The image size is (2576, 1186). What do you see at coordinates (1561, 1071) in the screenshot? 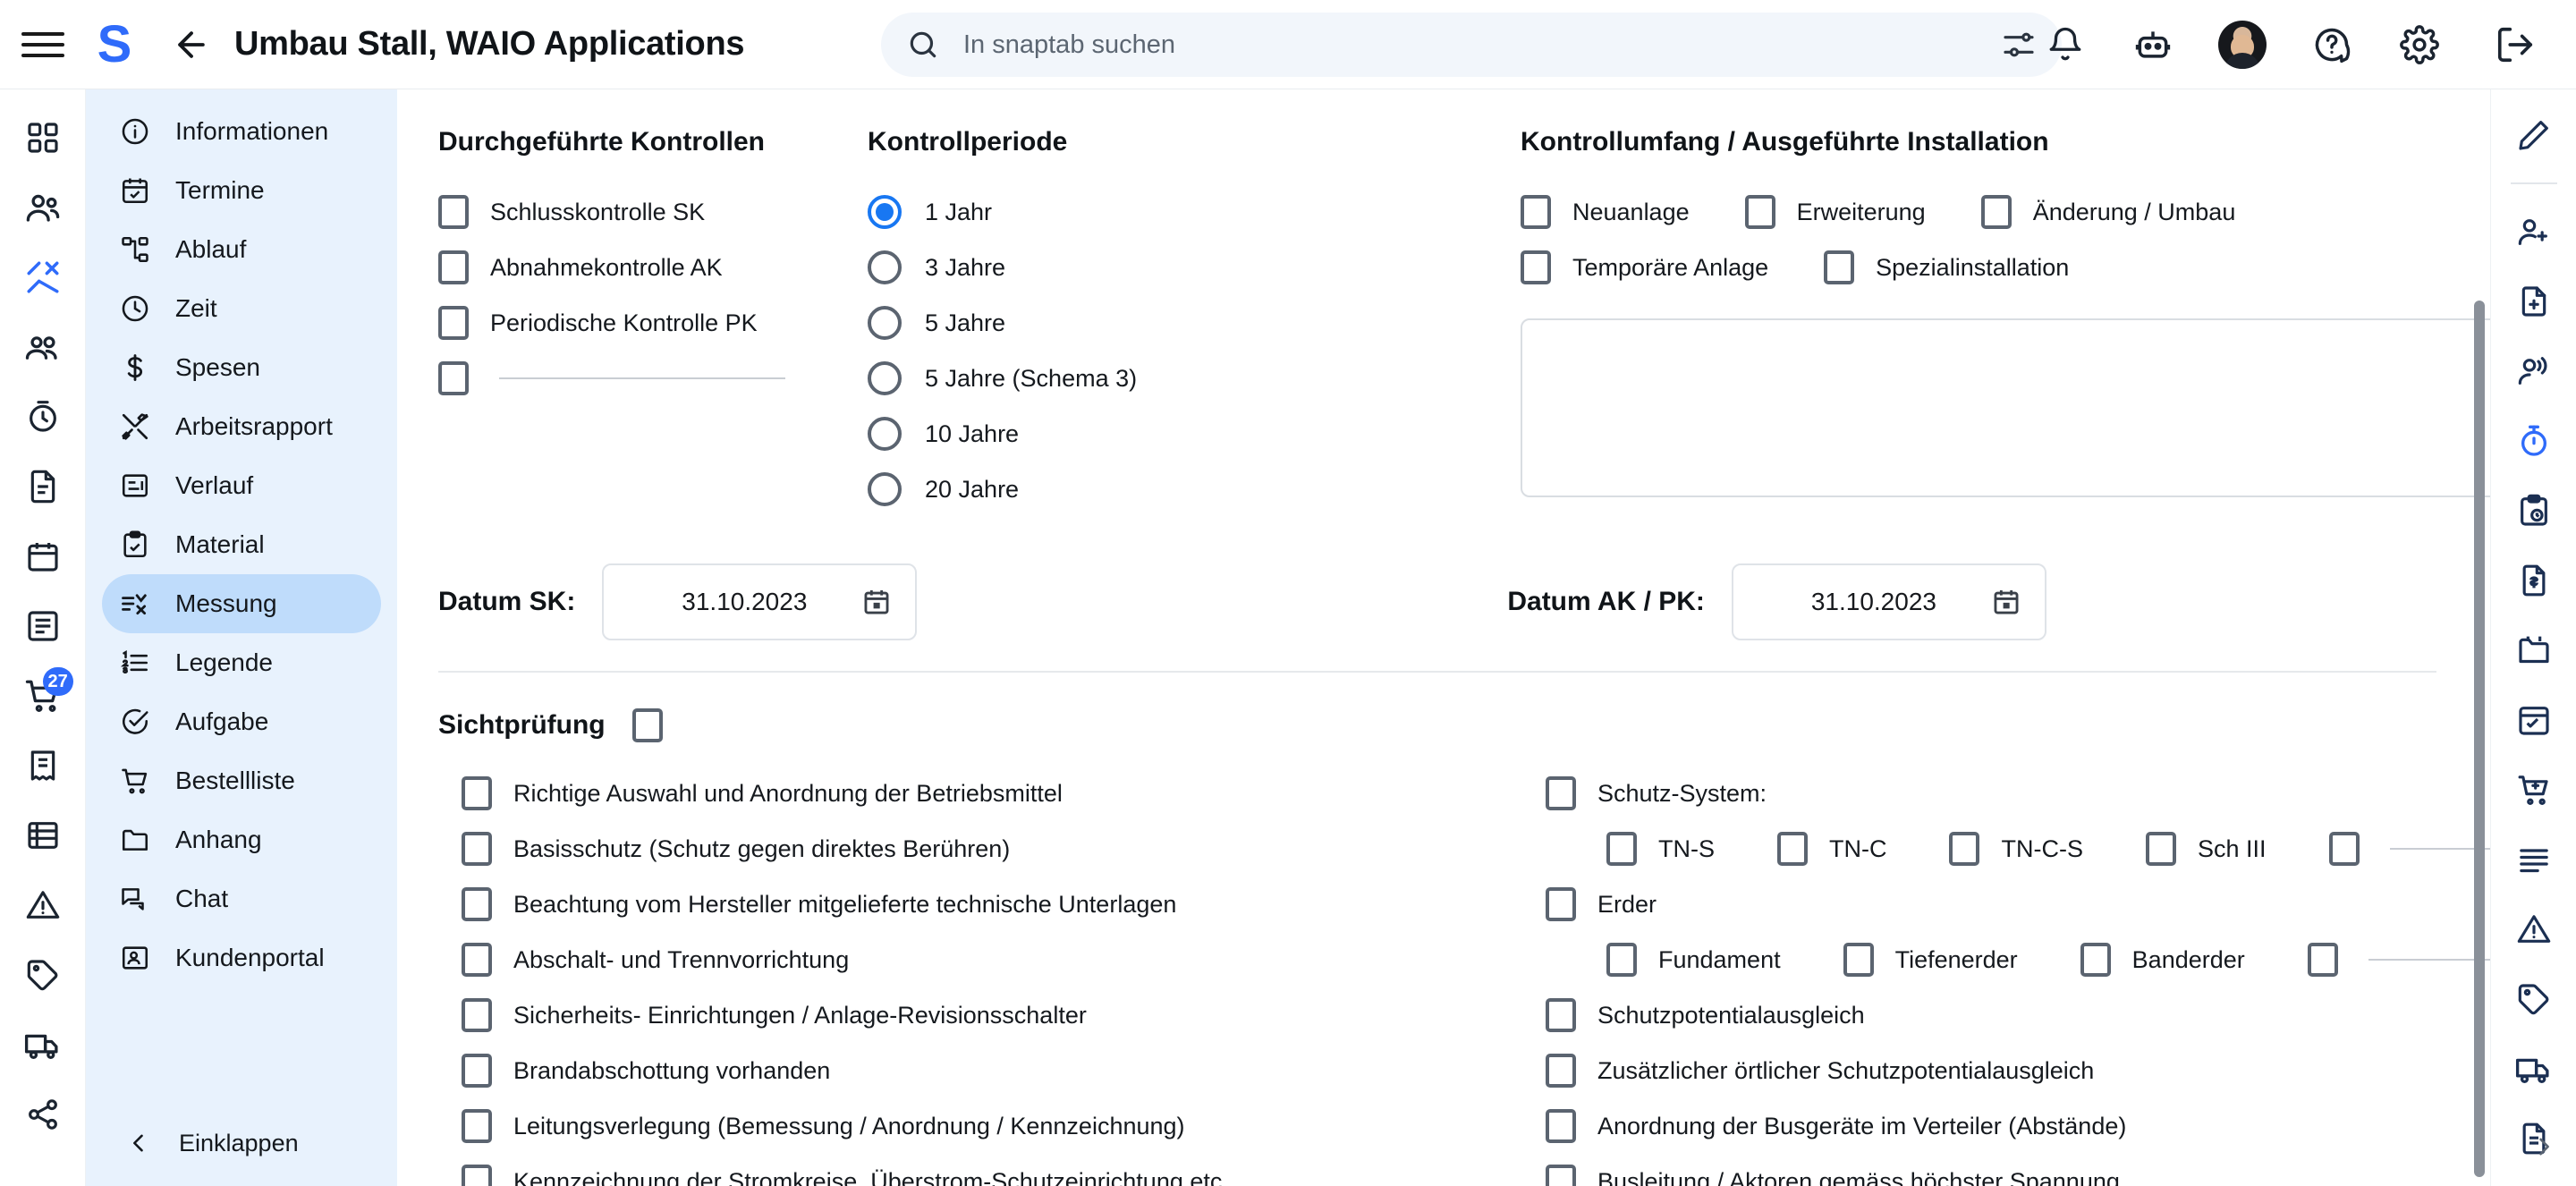
I see `checkbox-zusaetzlicher-schutzpotentialausgleich` at bounding box center [1561, 1071].